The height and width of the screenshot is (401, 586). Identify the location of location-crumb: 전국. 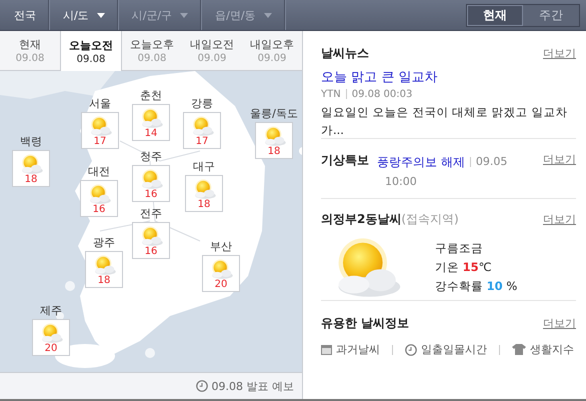
(24, 15).